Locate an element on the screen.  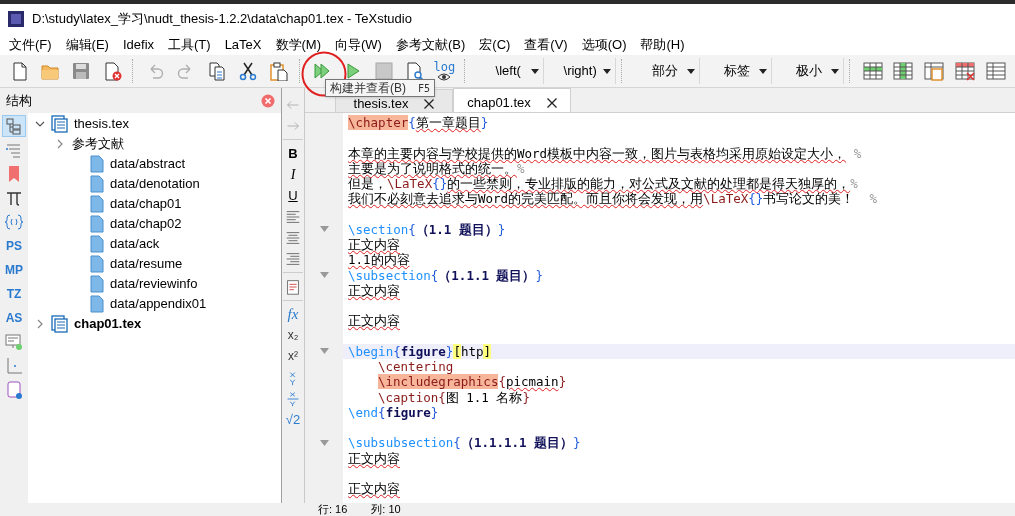
panel-title: 结构 is located at coordinates (19, 100).